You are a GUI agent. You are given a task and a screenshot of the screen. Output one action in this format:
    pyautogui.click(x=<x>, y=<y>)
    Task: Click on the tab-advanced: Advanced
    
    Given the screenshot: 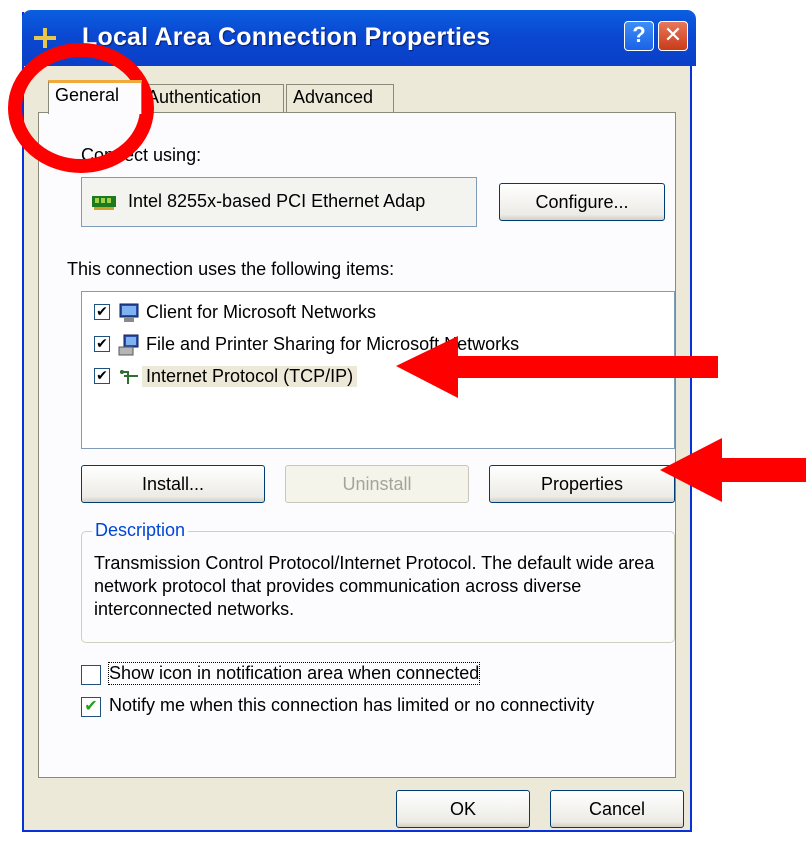 What is the action you would take?
    pyautogui.click(x=340, y=98)
    